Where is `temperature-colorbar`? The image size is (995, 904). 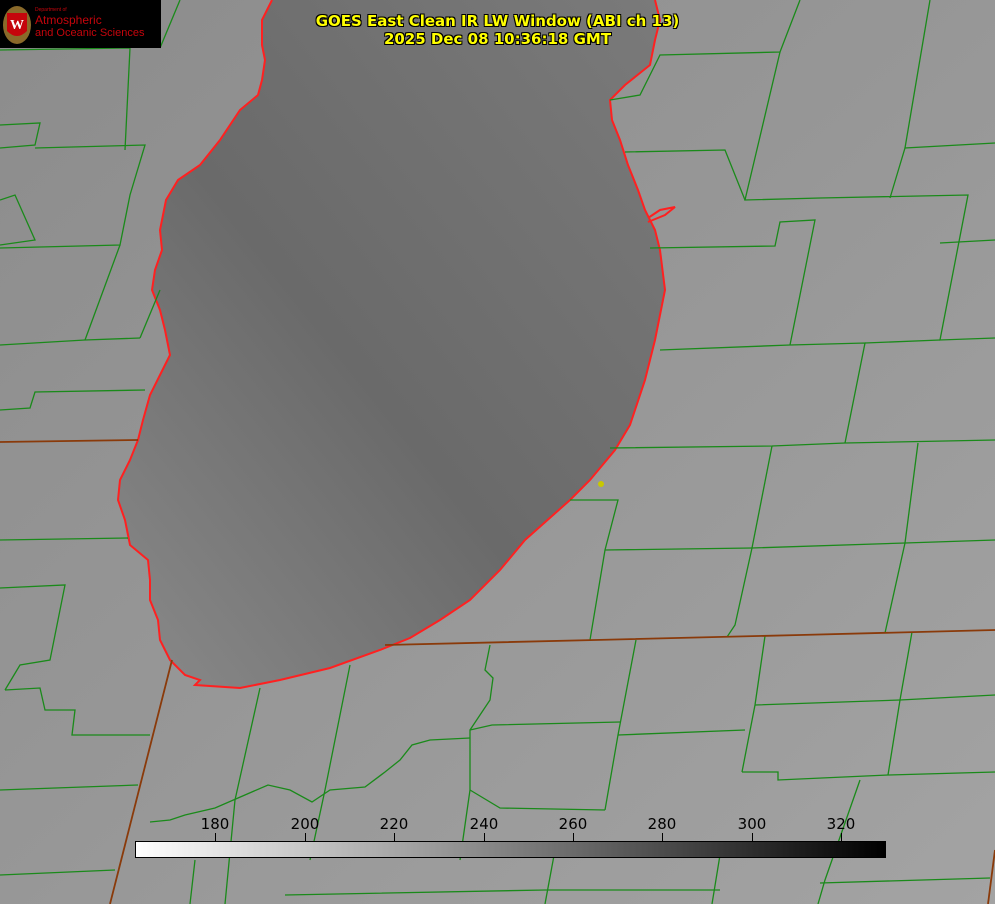 temperature-colorbar is located at coordinates (510, 849).